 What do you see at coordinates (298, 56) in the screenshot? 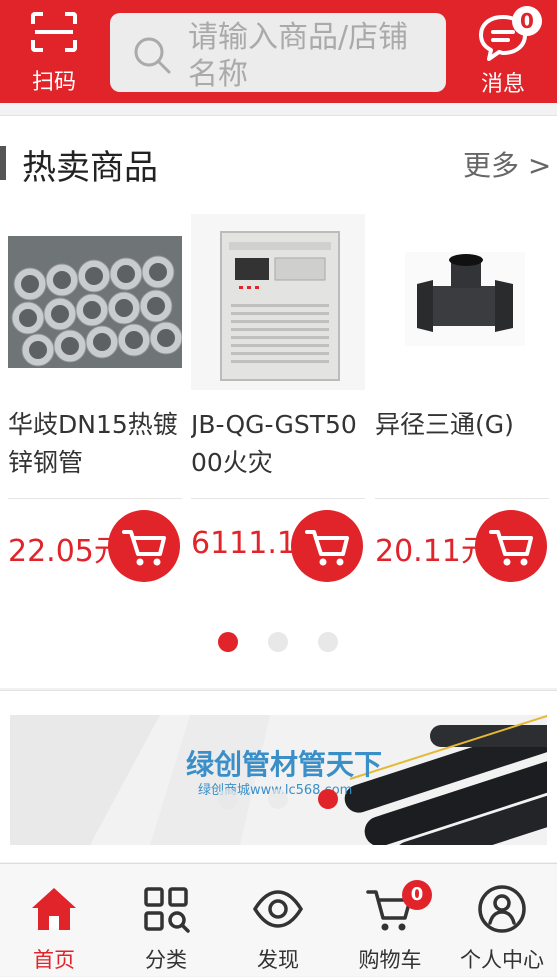
I see `search-placeholder: 请输入商品/店铺名称` at bounding box center [298, 56].